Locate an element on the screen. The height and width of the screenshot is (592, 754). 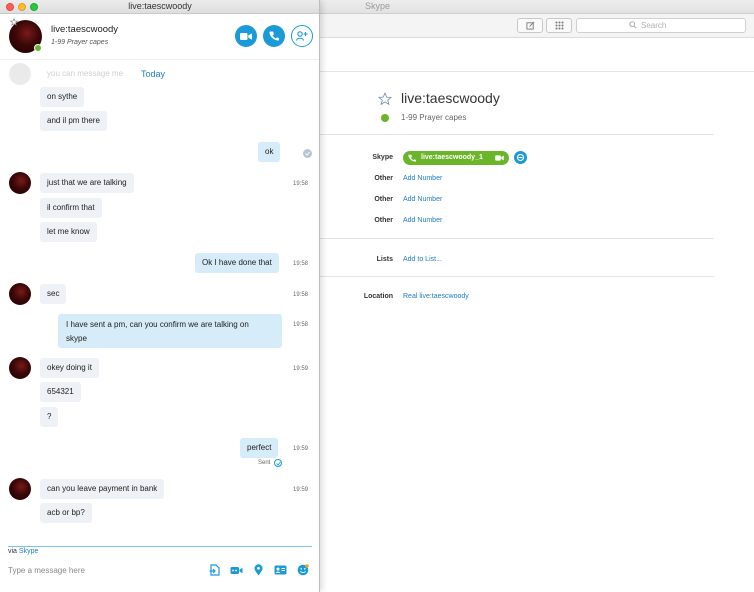
contact-mood: 1-99 Prayer capes is located at coordinates (80, 42).